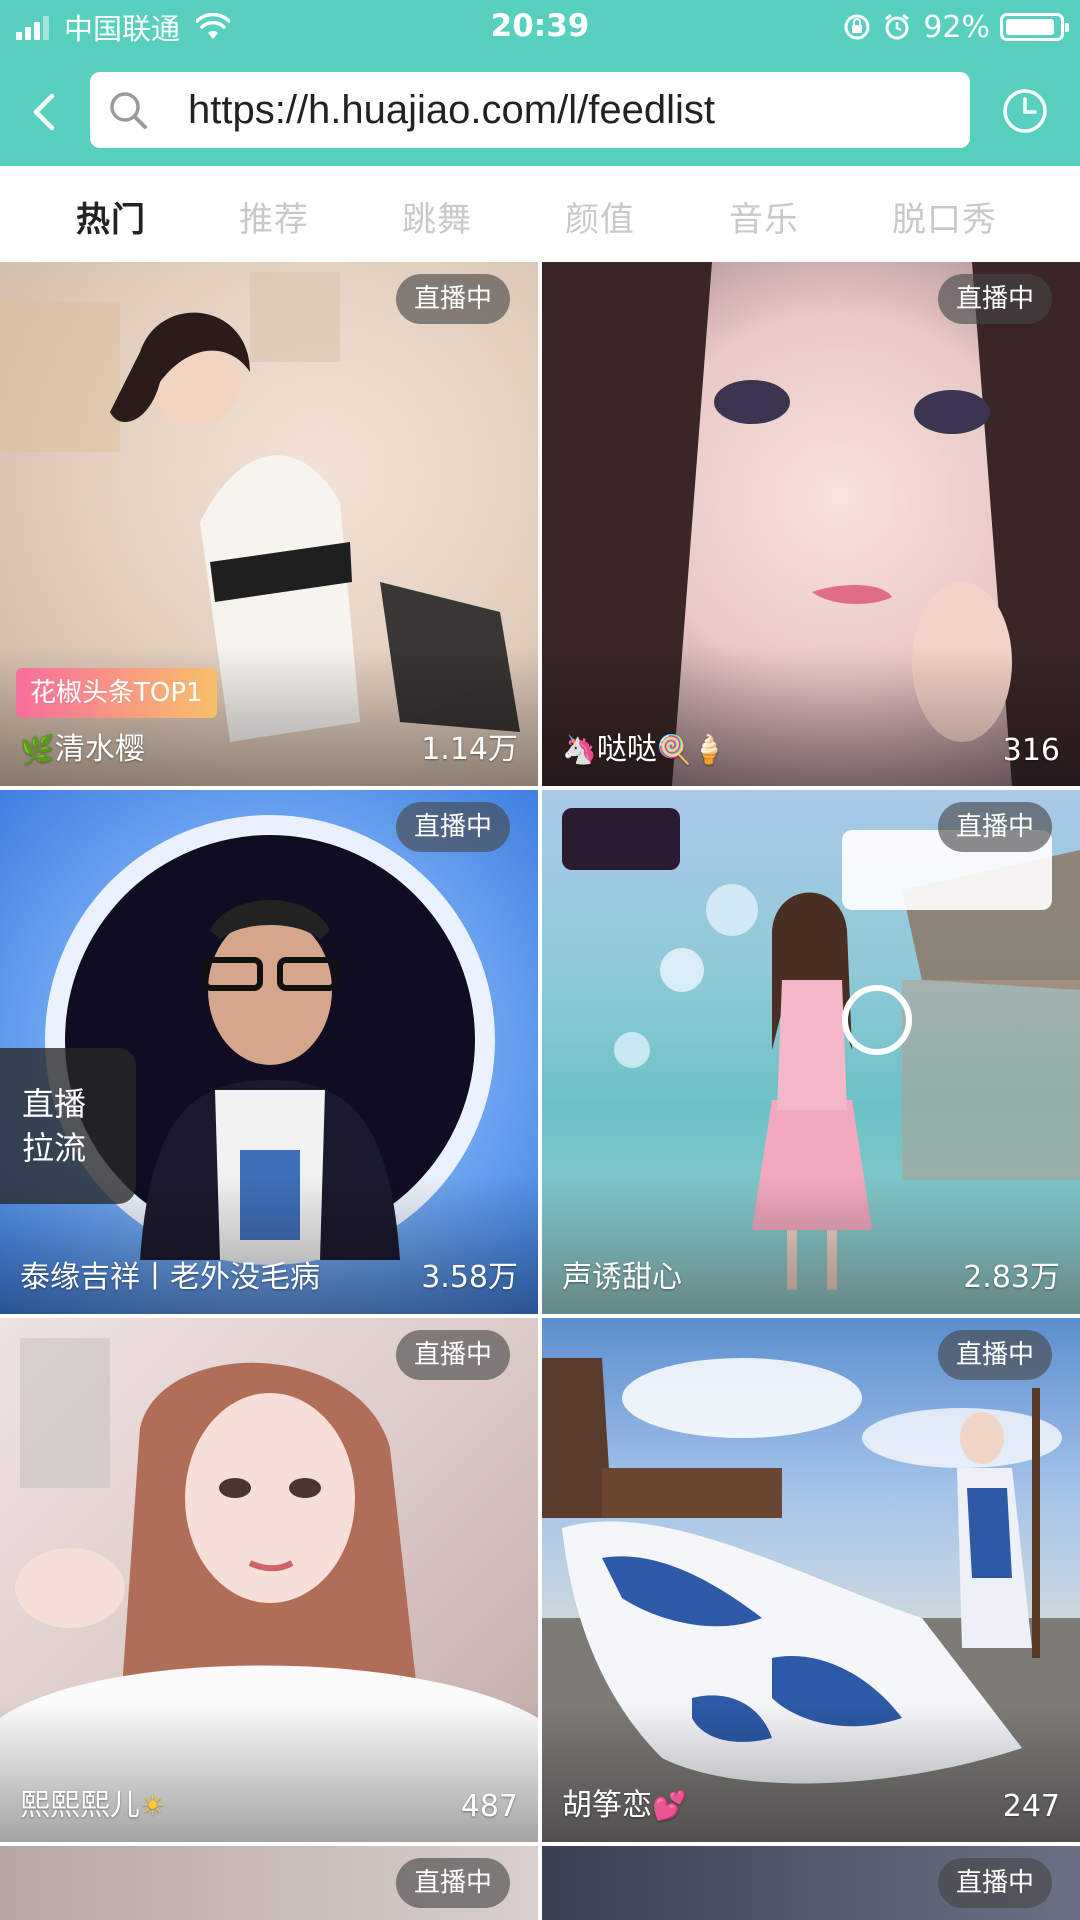 This screenshot has height=1920, width=1080. Describe the element at coordinates (811, 1052) in the screenshot. I see `live-card: 直播中 声诱甜心 2.83万` at that location.